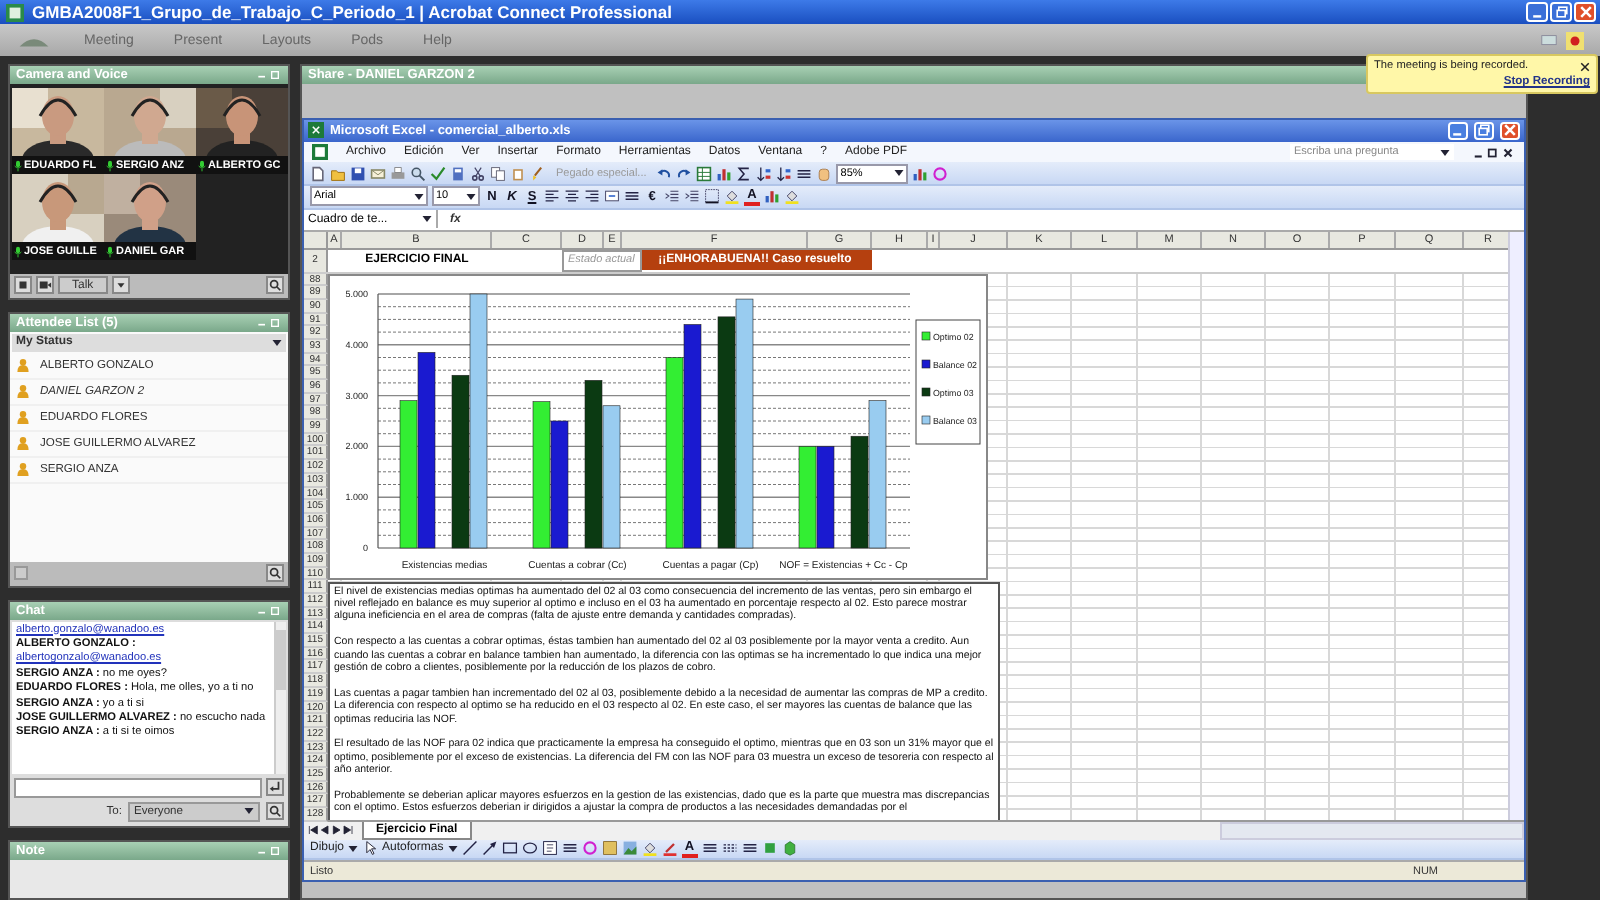 The image size is (1600, 900). What do you see at coordinates (744, 173) in the screenshot?
I see `sigma-icon` at bounding box center [744, 173].